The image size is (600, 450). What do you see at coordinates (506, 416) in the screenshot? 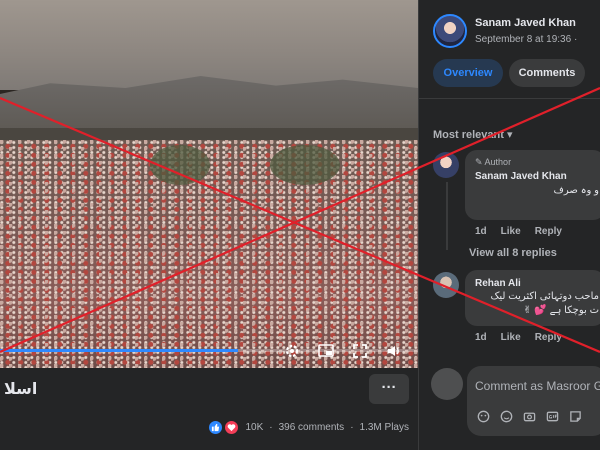
I see `emoji-icon` at bounding box center [506, 416].